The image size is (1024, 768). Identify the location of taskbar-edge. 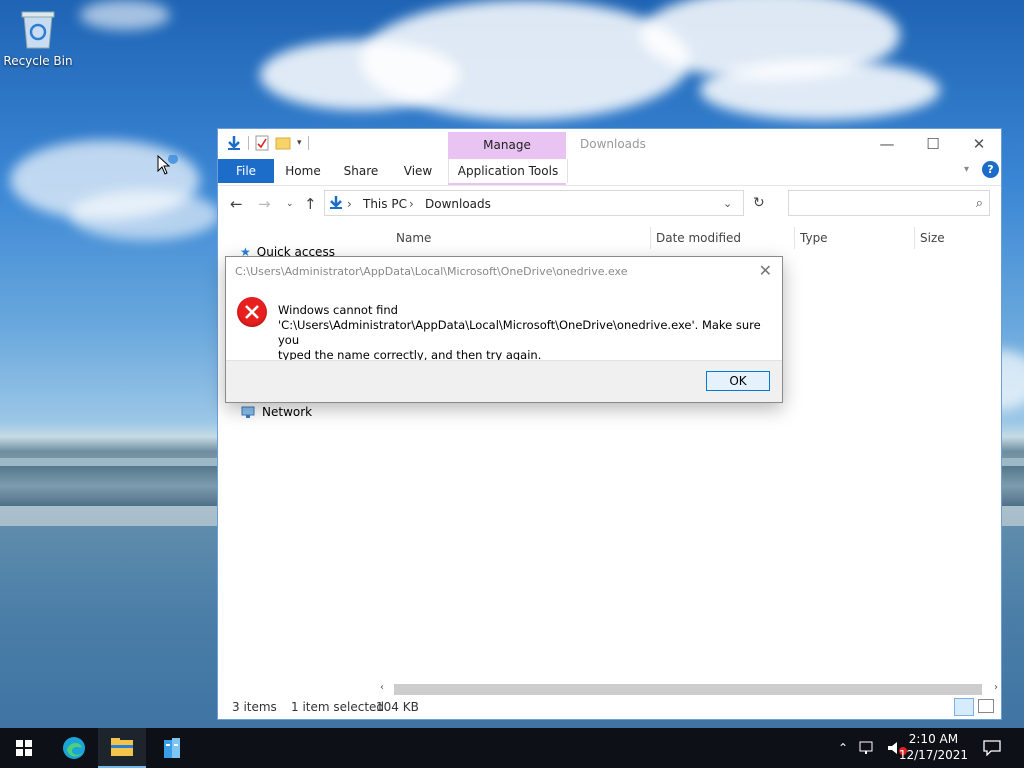
(74, 748).